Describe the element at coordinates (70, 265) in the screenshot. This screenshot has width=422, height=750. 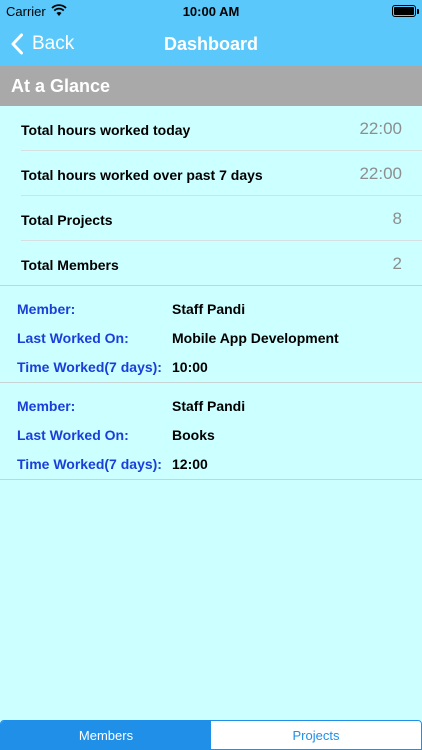
I see `glance-label: Total Members` at that location.